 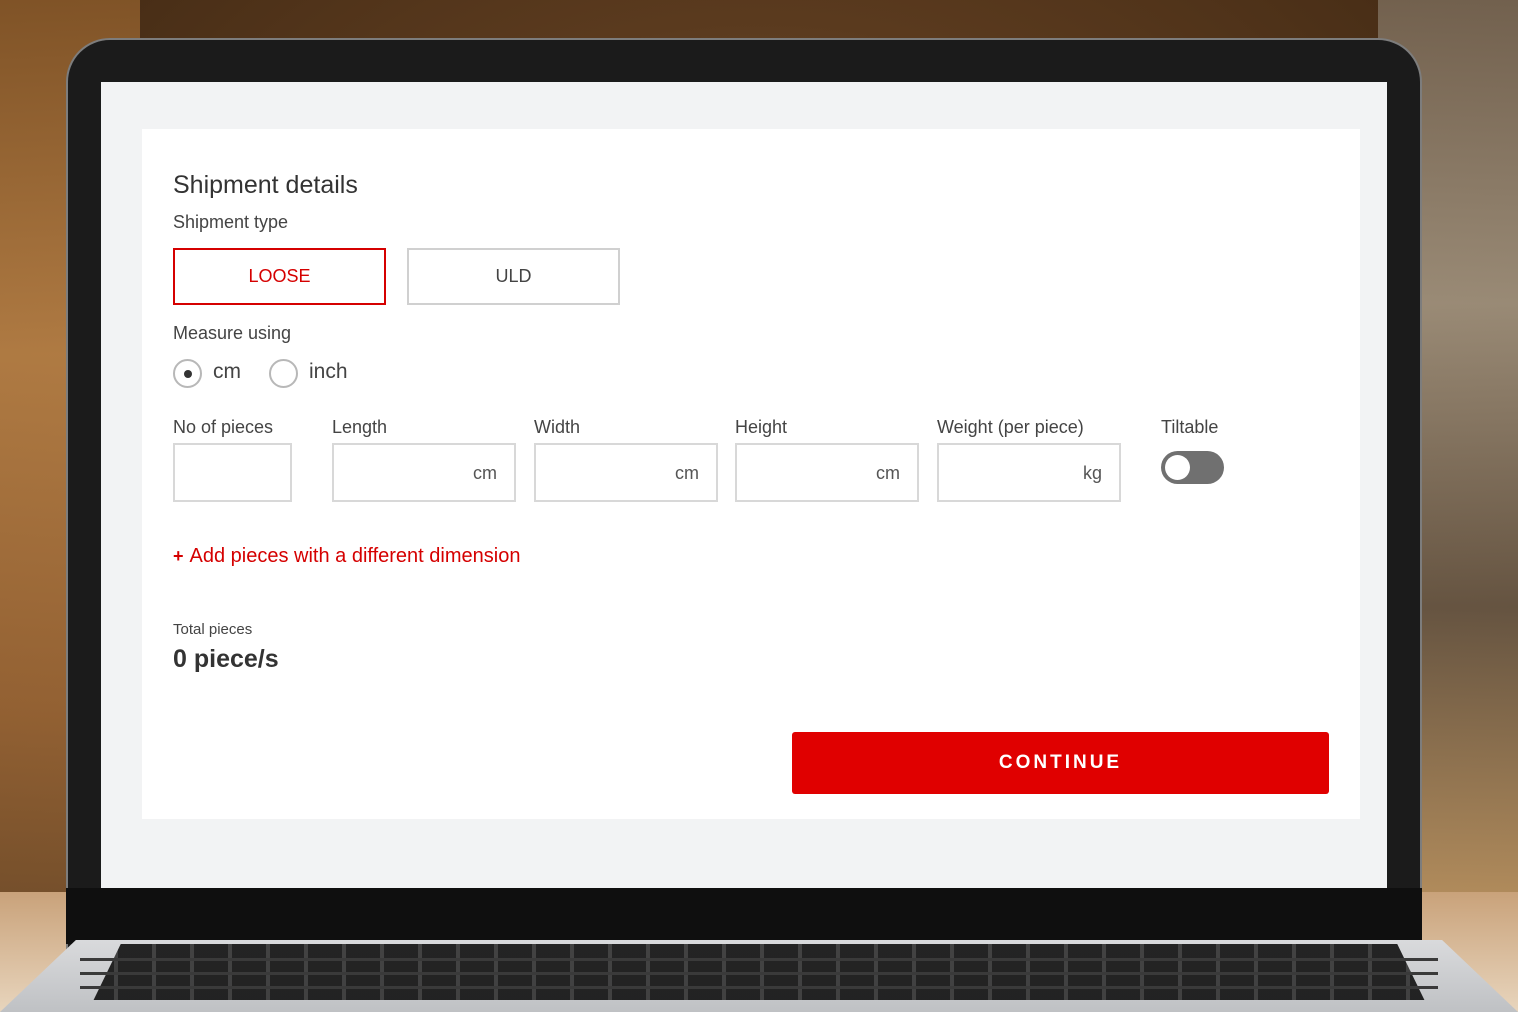 I want to click on pieces-label: No of pieces, so click(x=223, y=427).